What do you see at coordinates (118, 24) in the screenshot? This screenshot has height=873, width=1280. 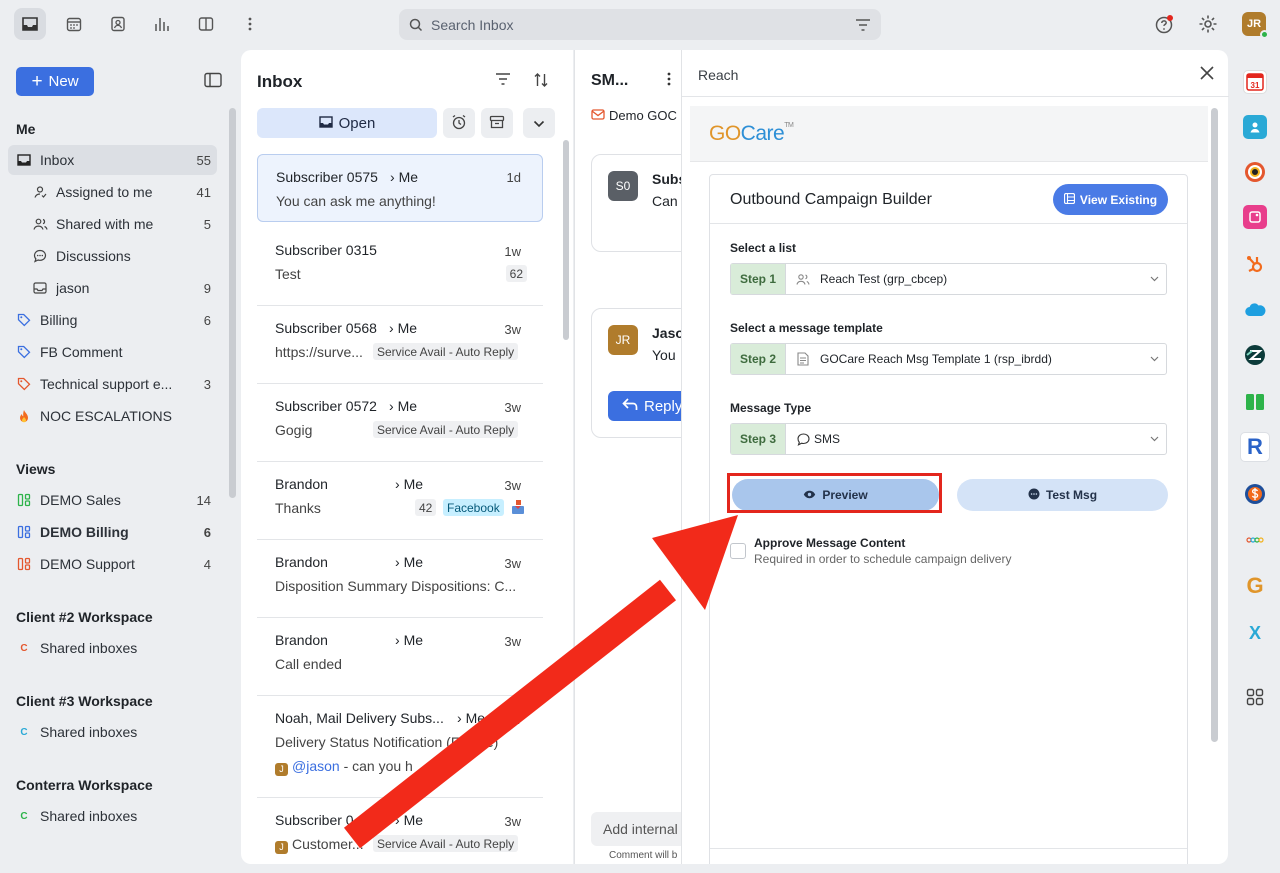 I see `contacts-icon` at bounding box center [118, 24].